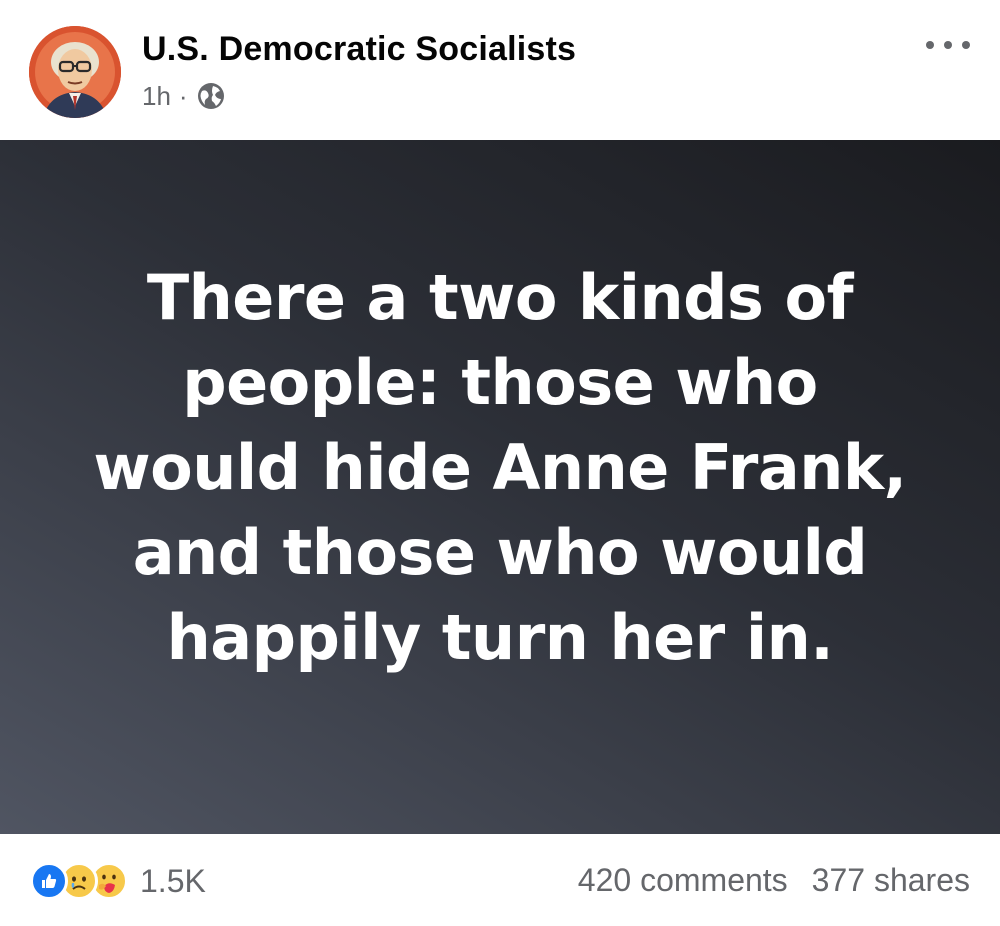  I want to click on reaction-count: 1.5K, so click(173, 880).